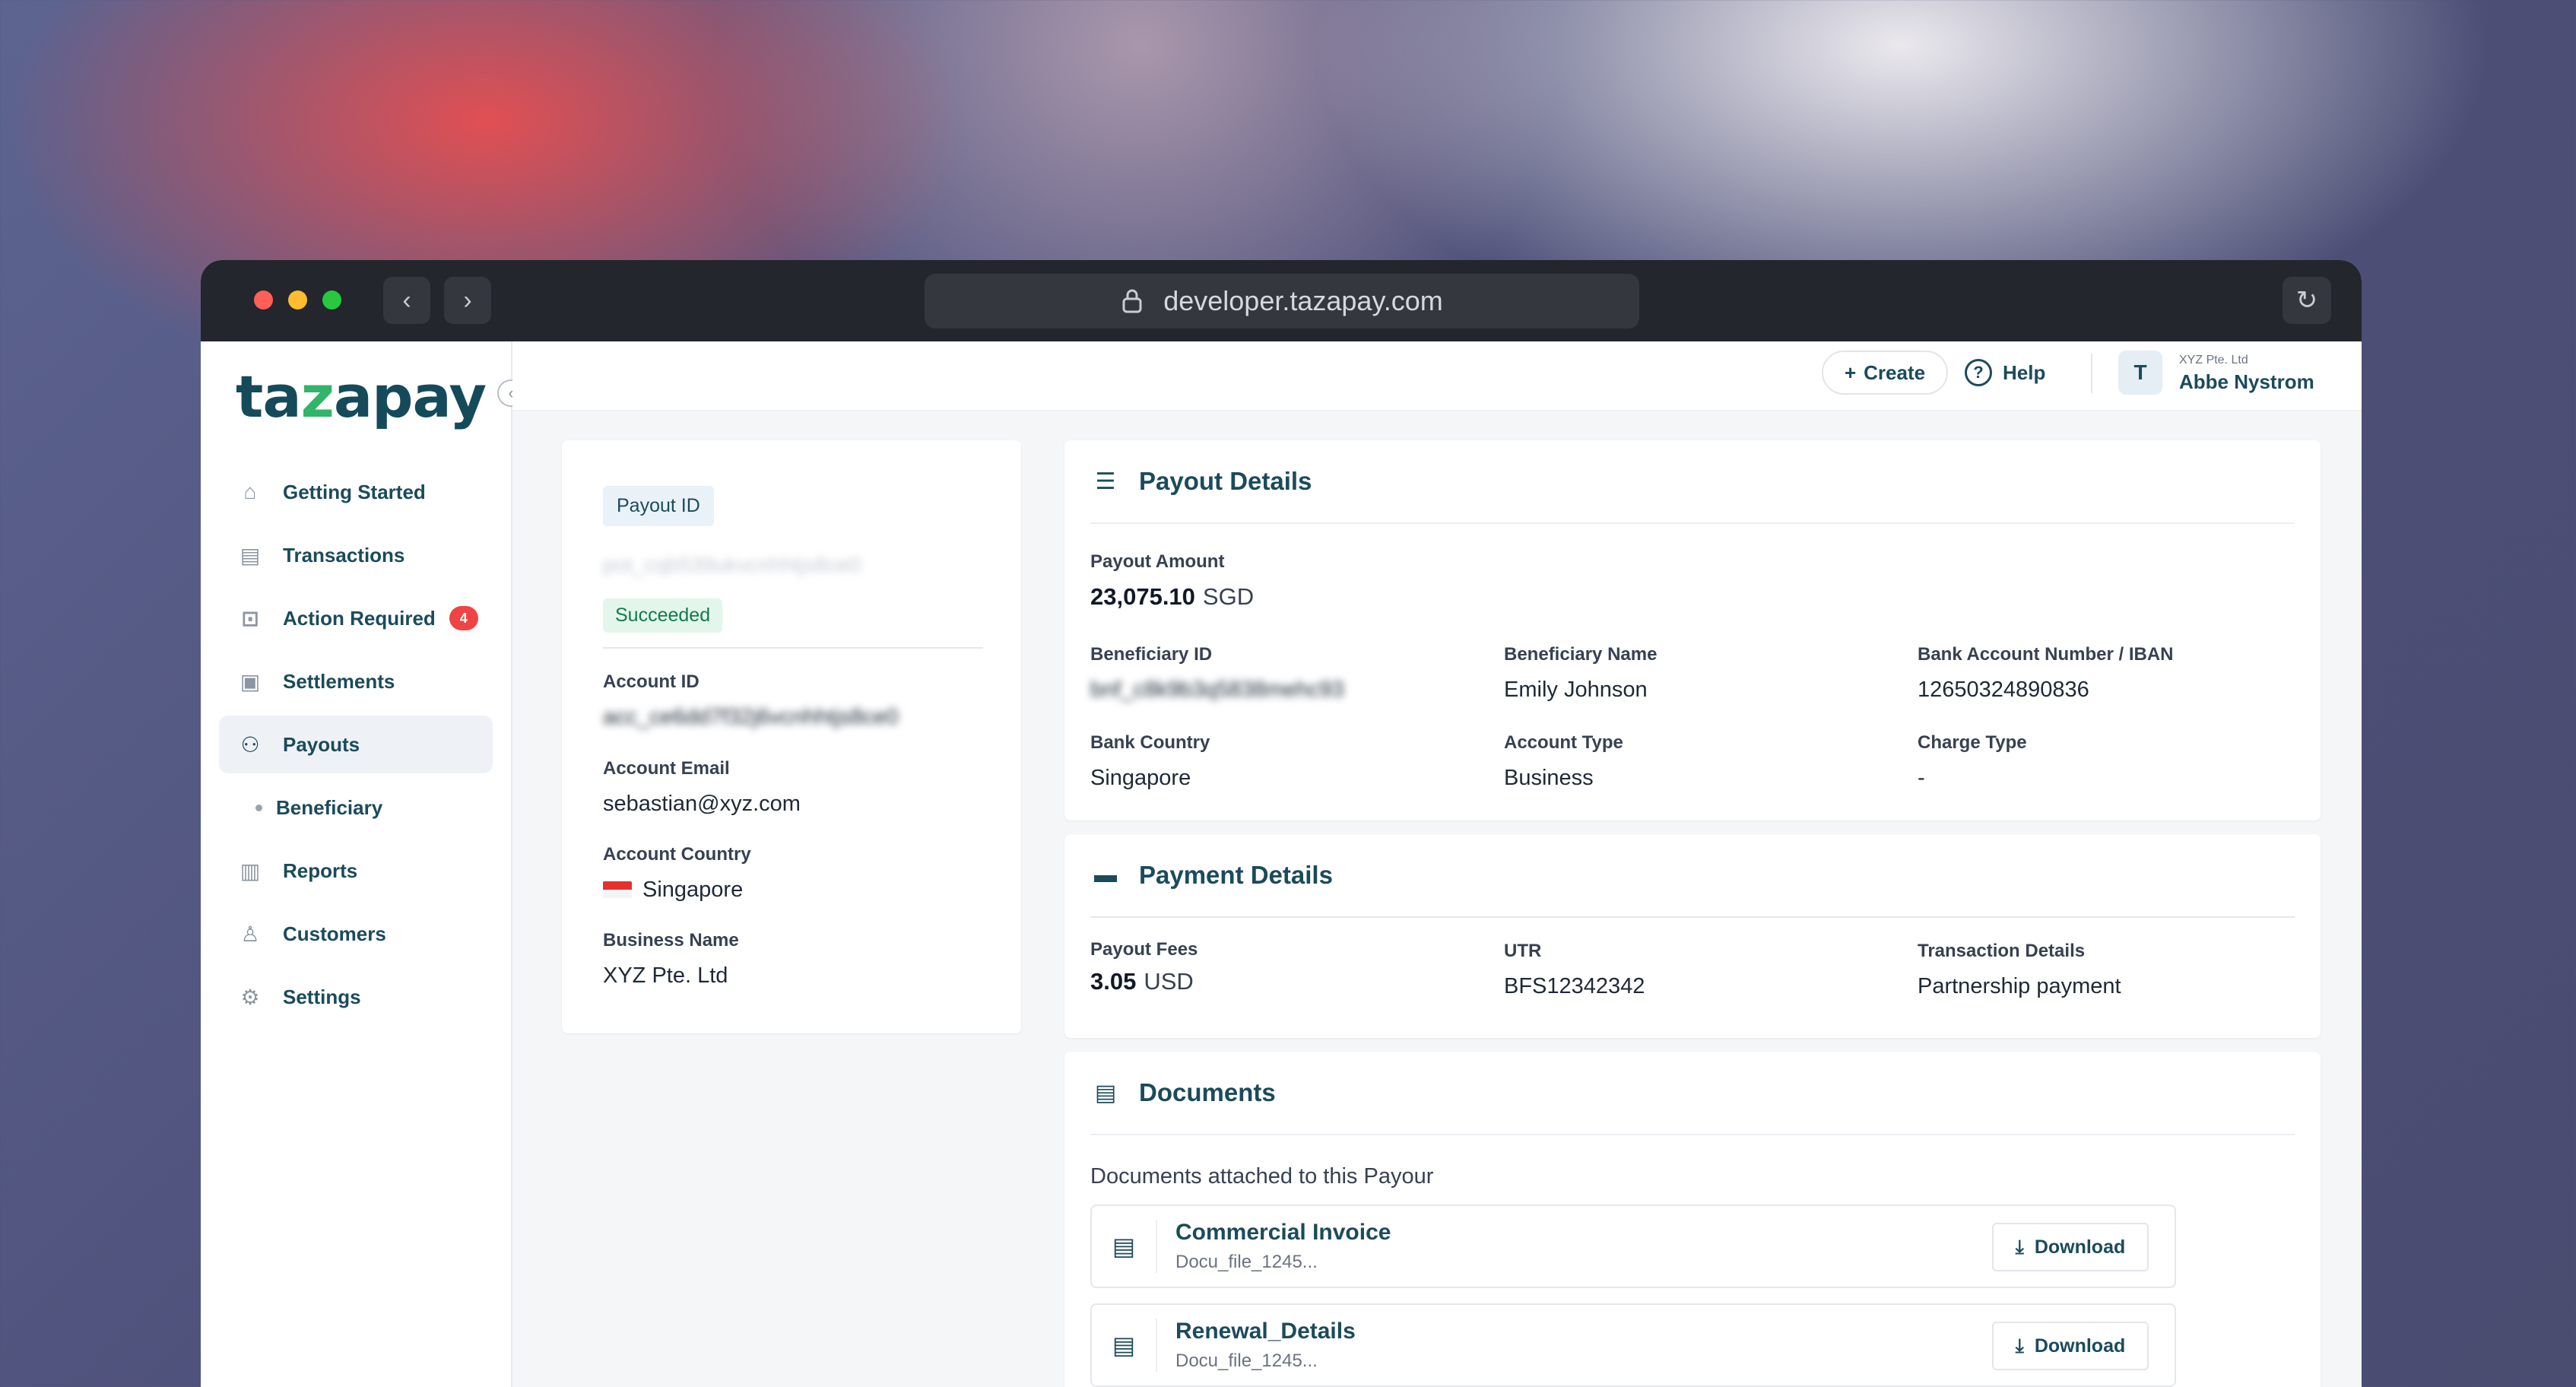 This screenshot has height=1387, width=2576. Describe the element at coordinates (2307, 300) in the screenshot. I see `reload-button: ↻` at that location.